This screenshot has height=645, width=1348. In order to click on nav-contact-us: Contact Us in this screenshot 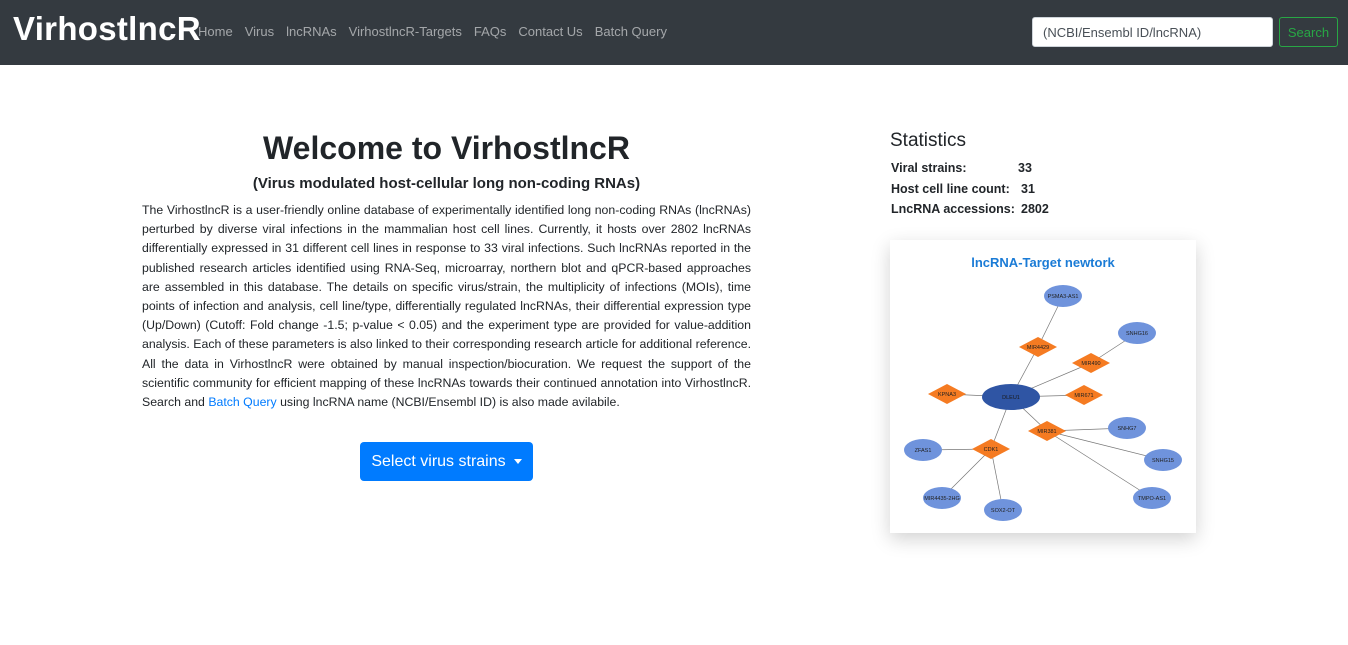, I will do `click(550, 32)`.